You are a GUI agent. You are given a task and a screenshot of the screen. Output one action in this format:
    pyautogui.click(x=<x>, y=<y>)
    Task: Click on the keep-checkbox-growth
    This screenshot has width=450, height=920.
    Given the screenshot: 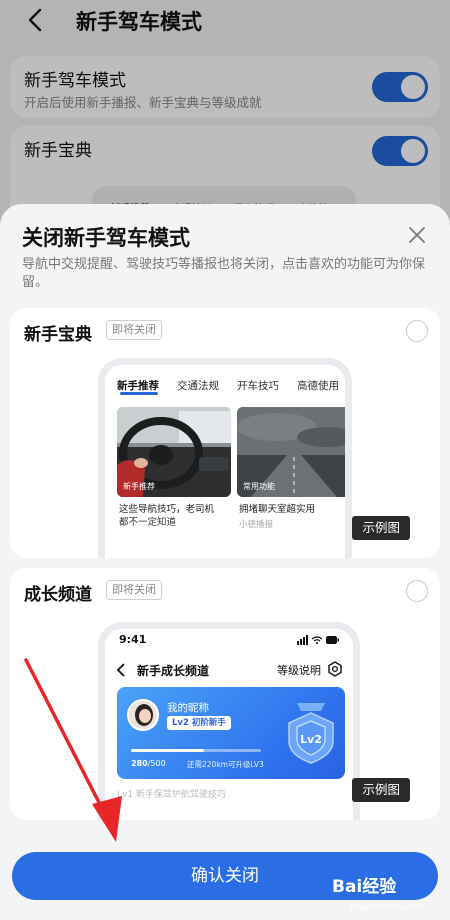 What is the action you would take?
    pyautogui.click(x=417, y=591)
    